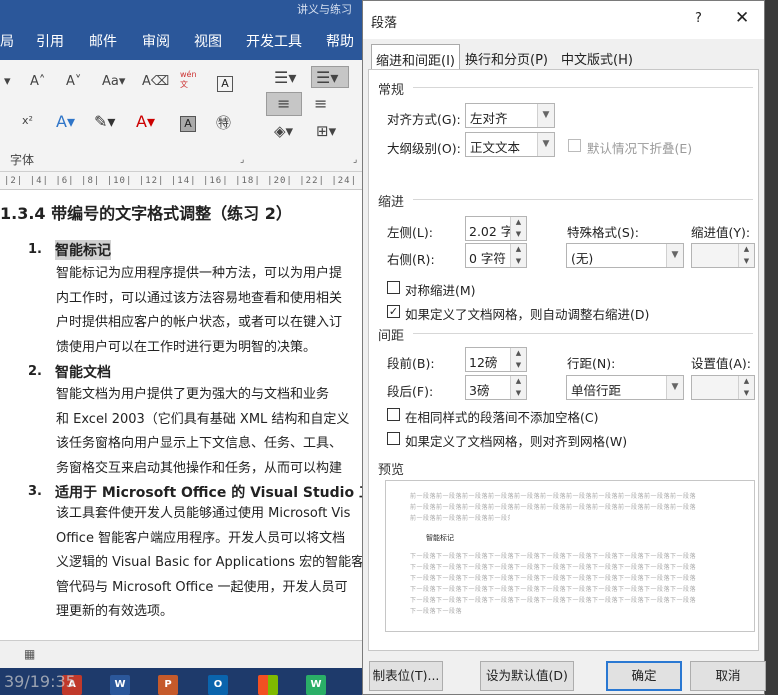  Describe the element at coordinates (145, 121) in the screenshot. I see `font-color-icon: A▾` at that location.